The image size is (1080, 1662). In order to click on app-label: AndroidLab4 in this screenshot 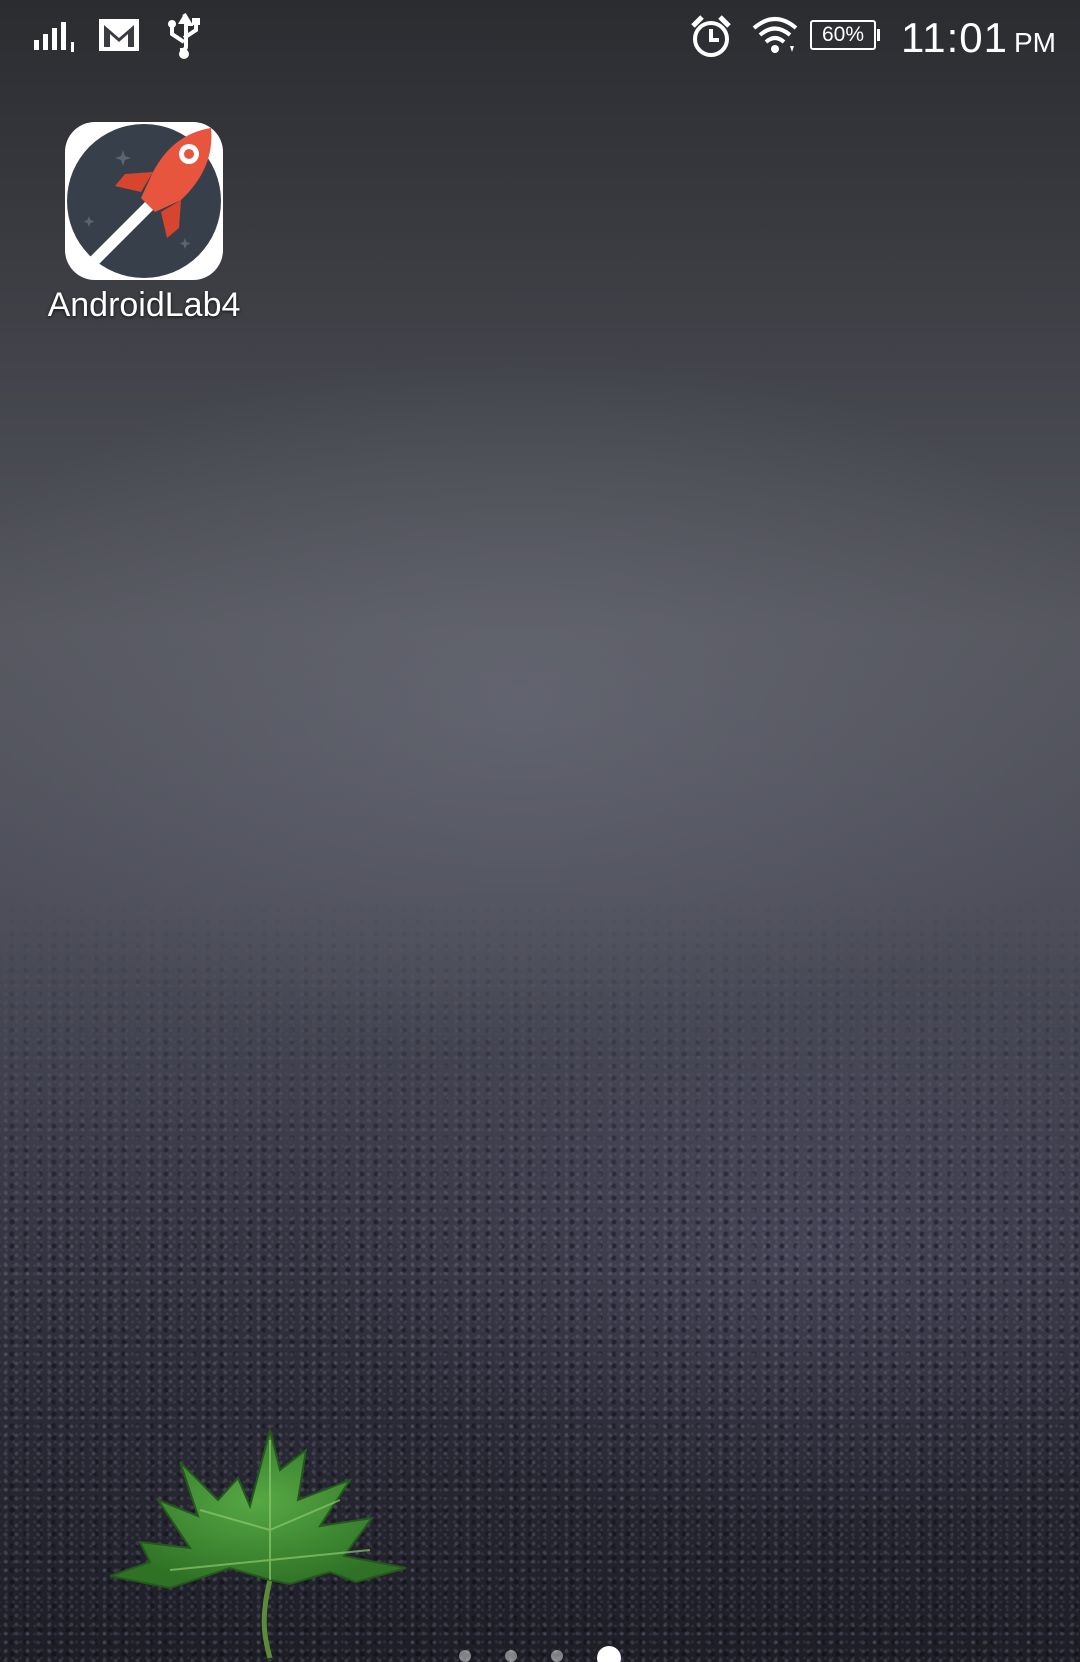, I will do `click(144, 305)`.